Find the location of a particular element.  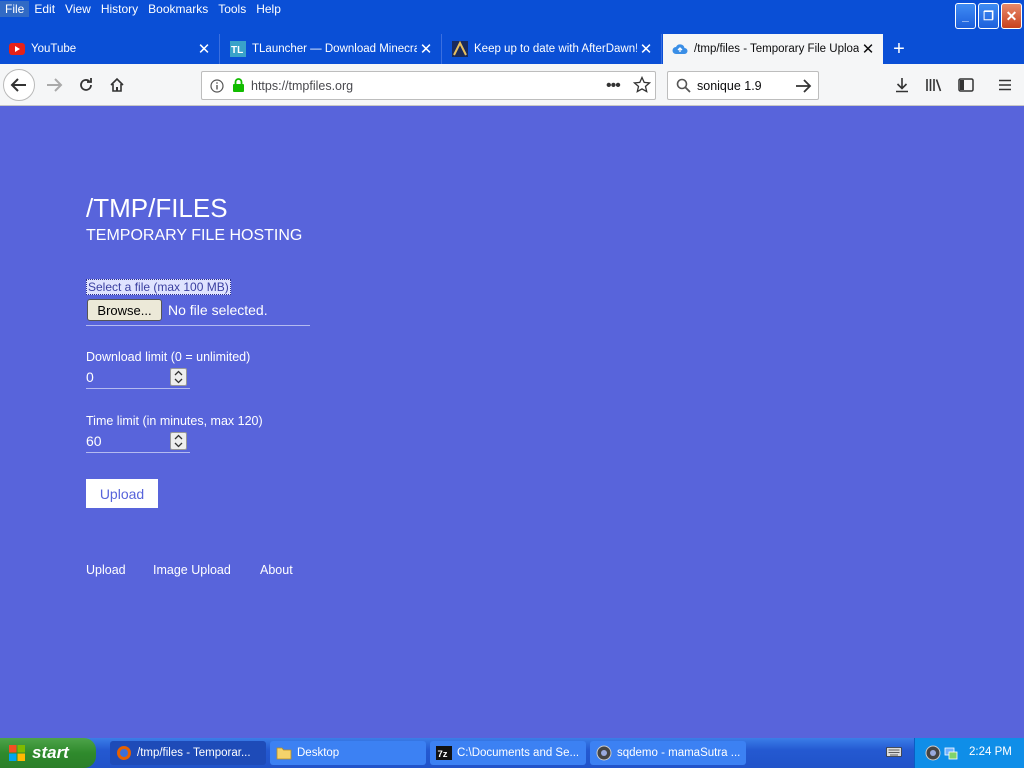

close-window-button: ✕ is located at coordinates (1011, 16).